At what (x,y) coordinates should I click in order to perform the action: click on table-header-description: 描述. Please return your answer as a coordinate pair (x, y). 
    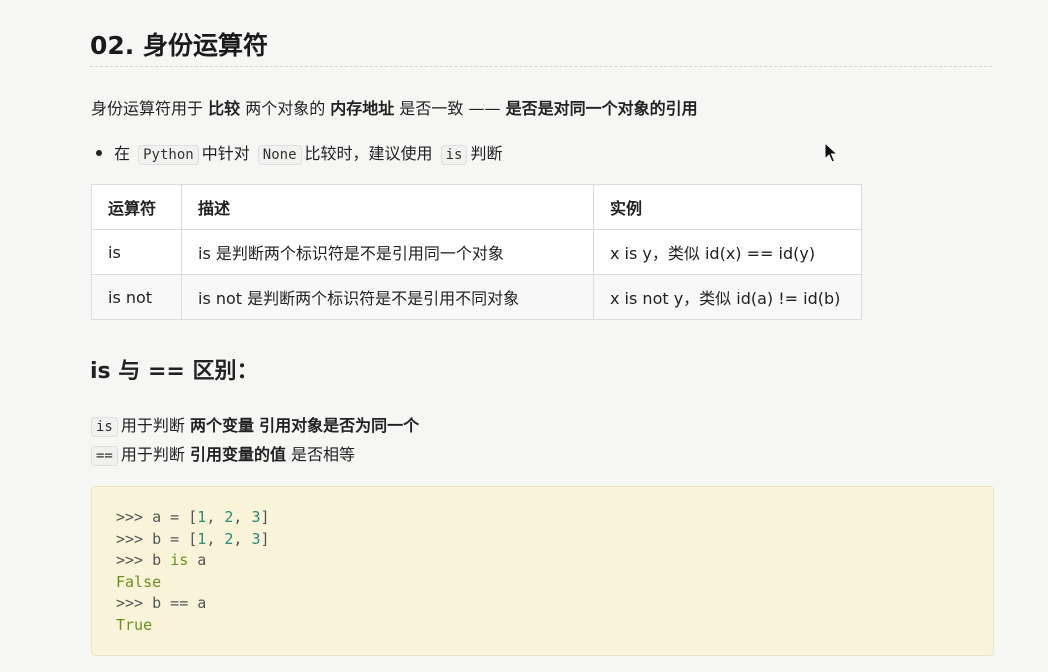
    Looking at the image, I should click on (387, 207).